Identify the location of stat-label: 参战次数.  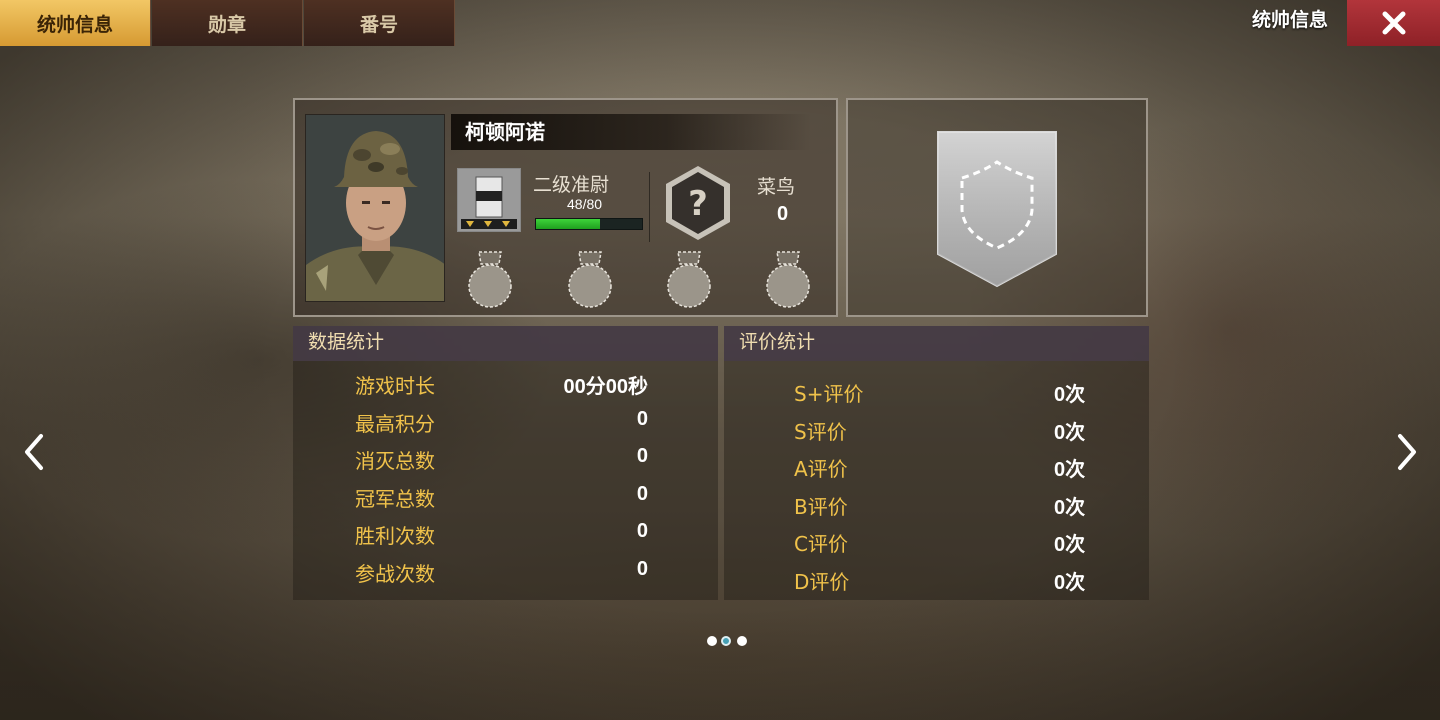
(395, 573).